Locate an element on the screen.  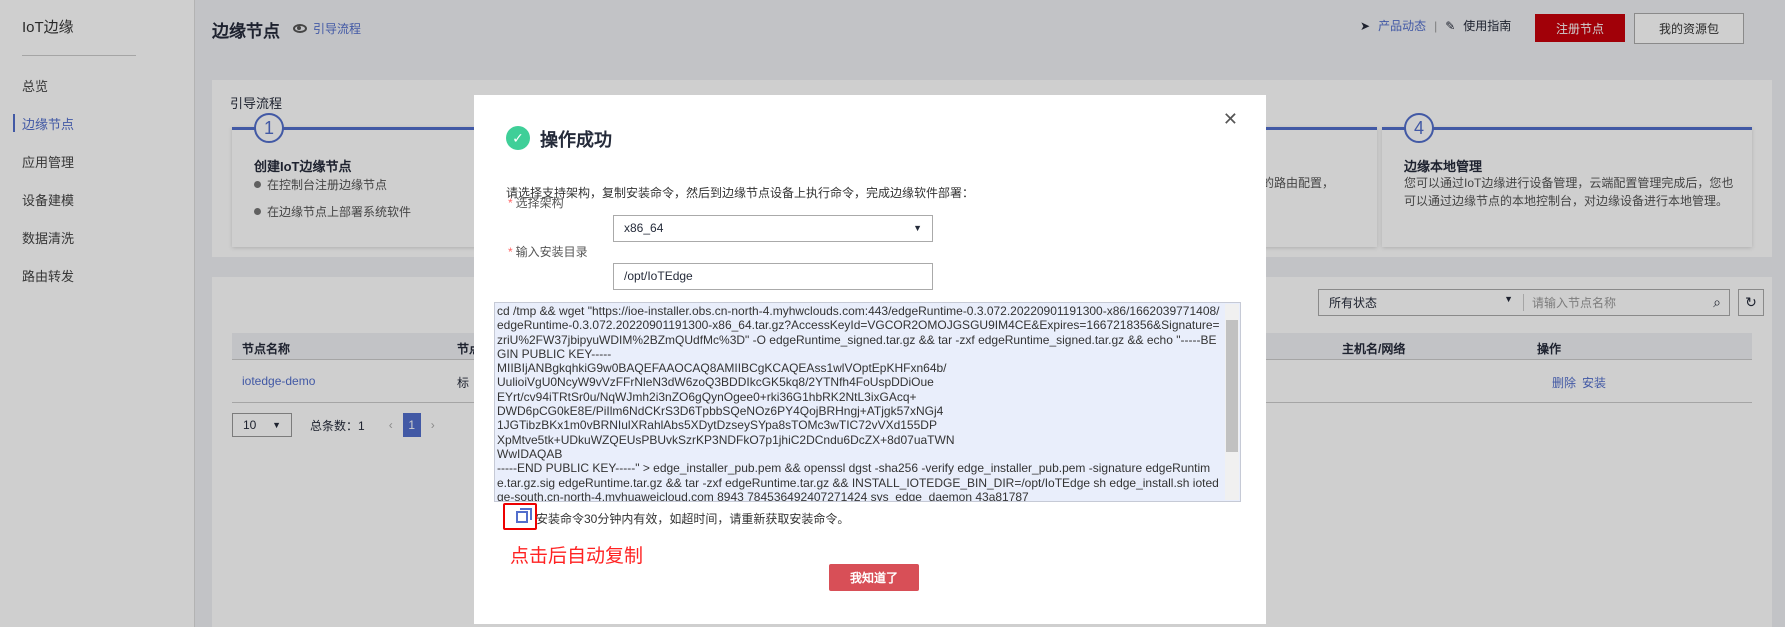
copy-icon is located at coordinates (524, 515).